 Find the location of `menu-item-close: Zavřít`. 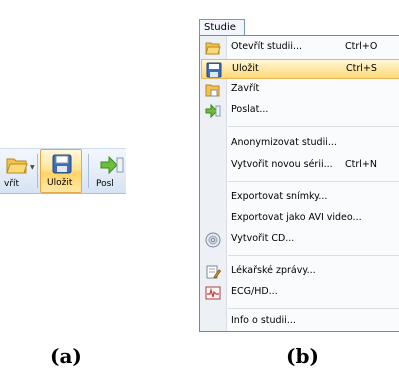

menu-item-close: Zavřít is located at coordinates (300, 90).